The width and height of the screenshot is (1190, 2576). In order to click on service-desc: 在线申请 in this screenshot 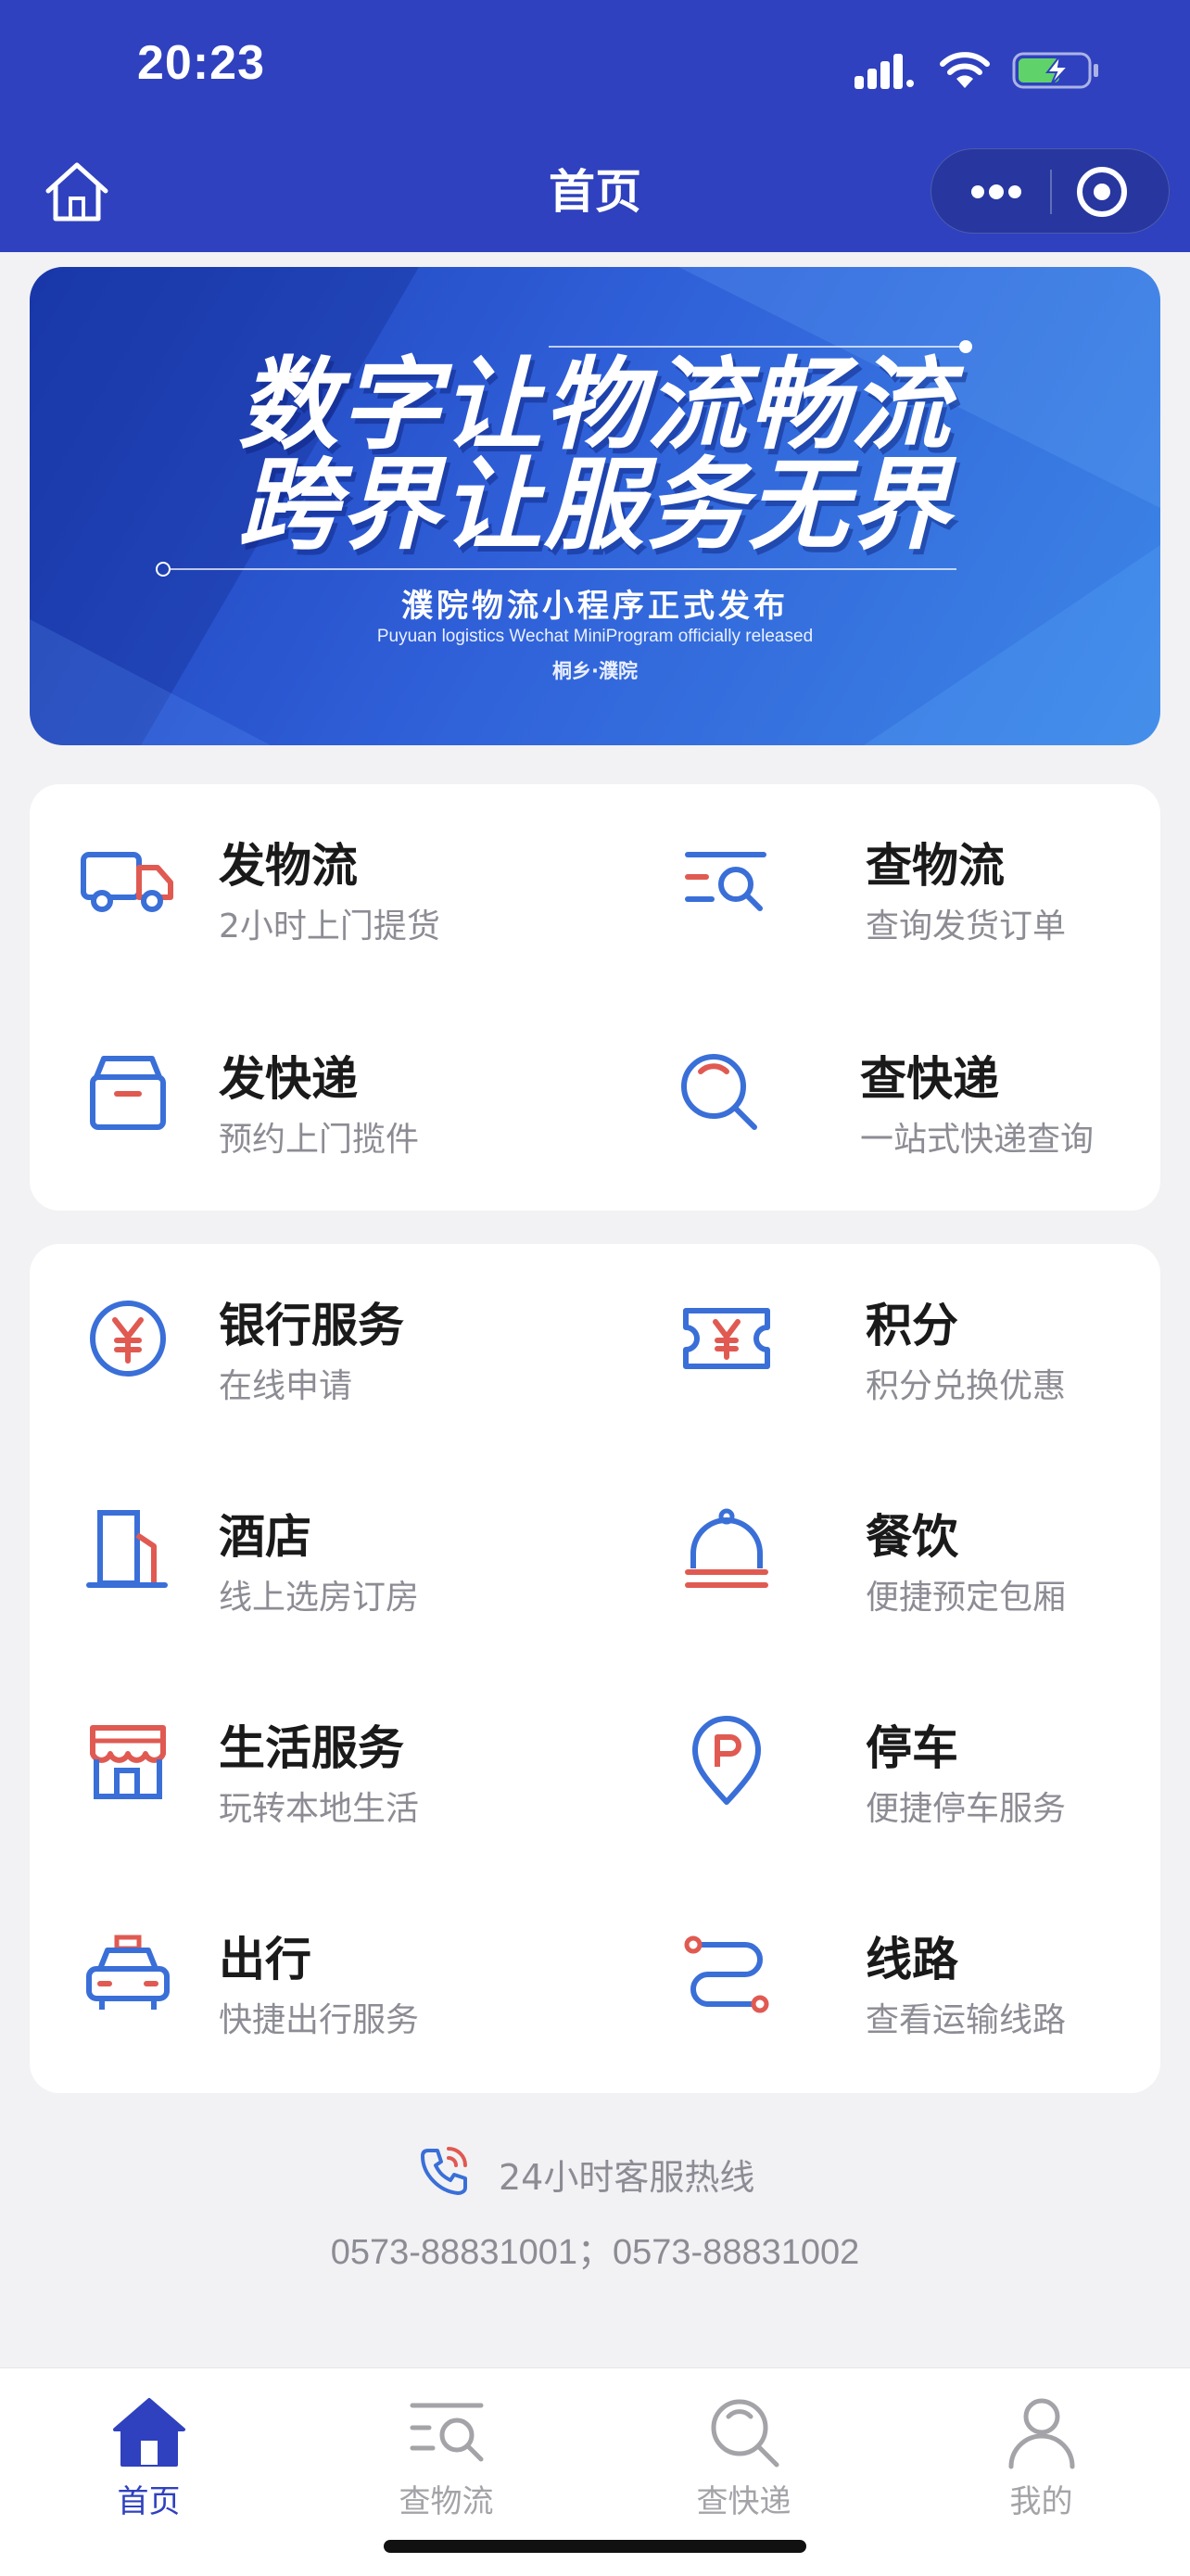, I will do `click(286, 1386)`.